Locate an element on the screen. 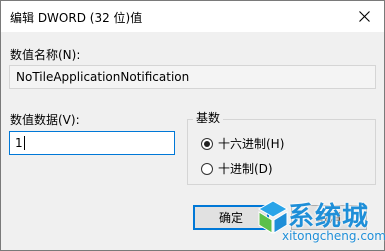 This screenshot has width=385, height=251. dialog-title: 编辑 DWORD (32 位)值 is located at coordinates (76, 18).